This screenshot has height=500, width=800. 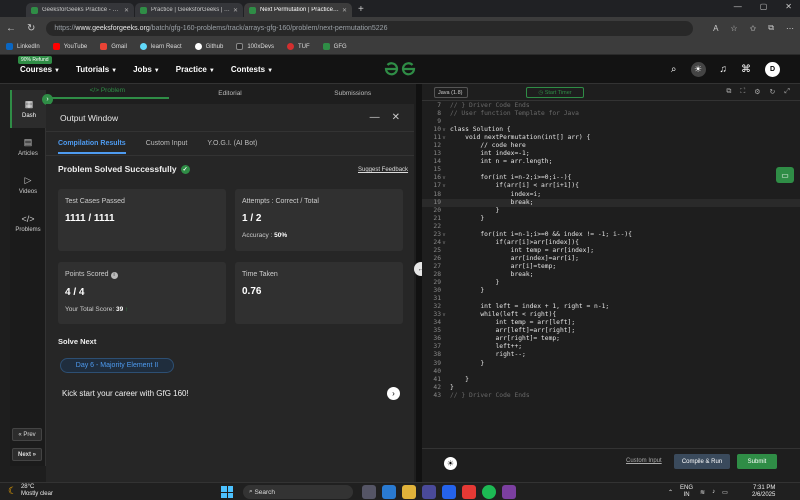 What do you see at coordinates (611, 170) in the screenshot?
I see `code-line: 15` at bounding box center [611, 170].